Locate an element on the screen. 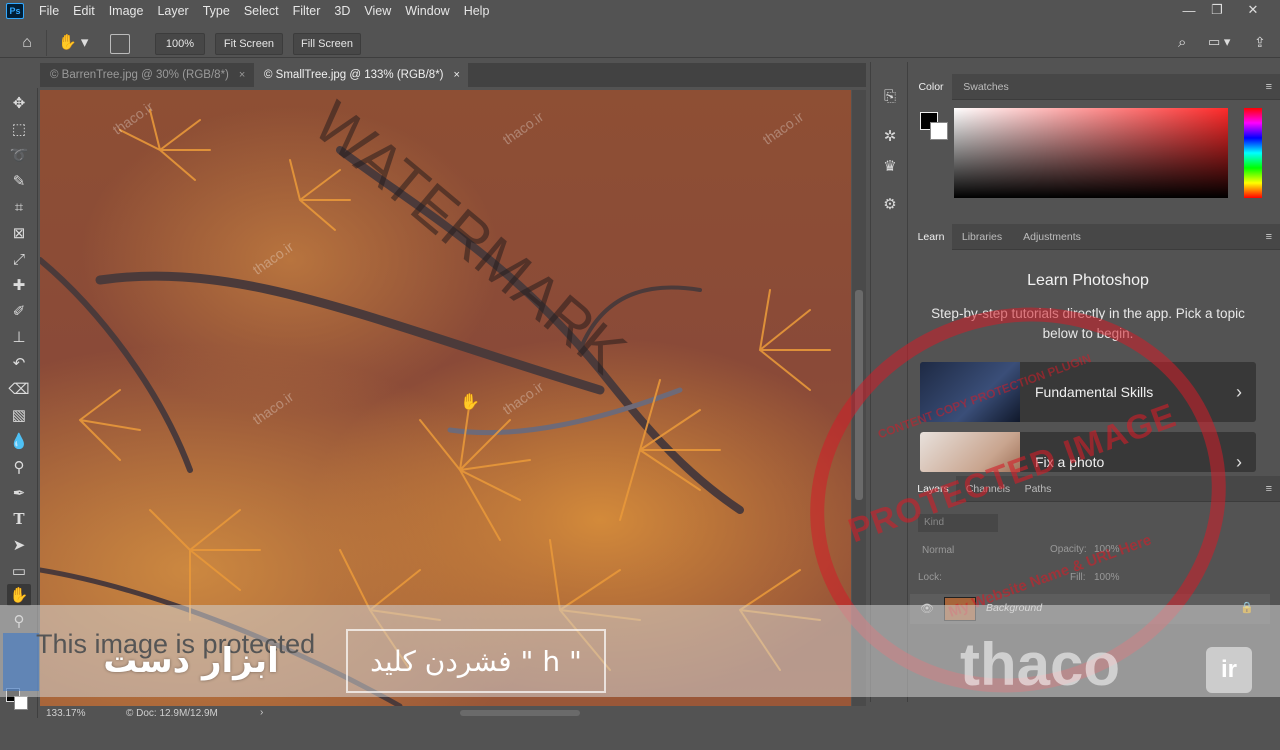 The image size is (1280, 750). tab-learn: Learn is located at coordinates (931, 237).